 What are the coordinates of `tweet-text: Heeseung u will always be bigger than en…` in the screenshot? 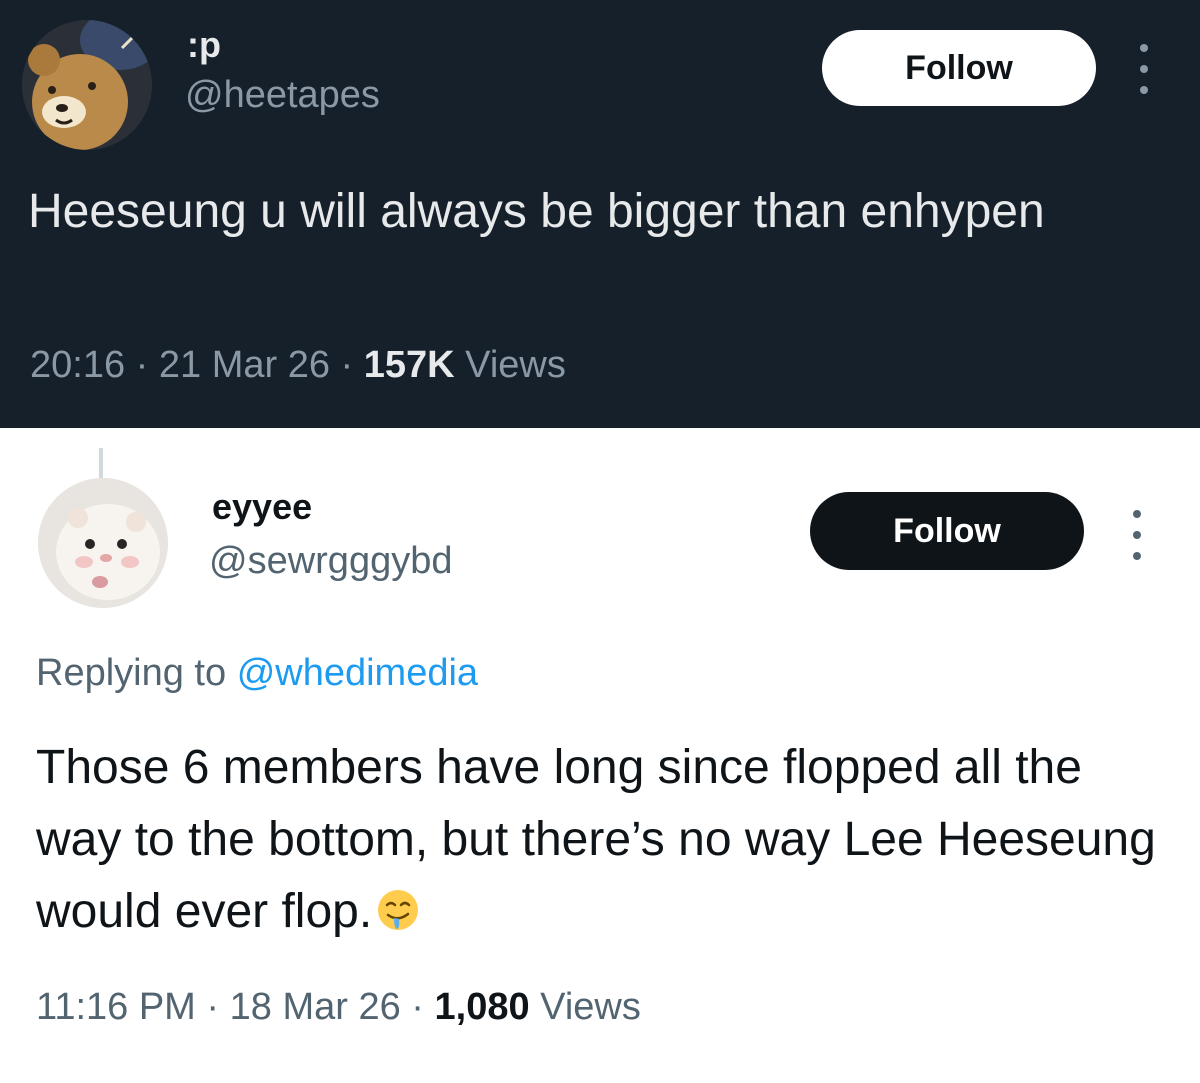 It's located at (536, 211).